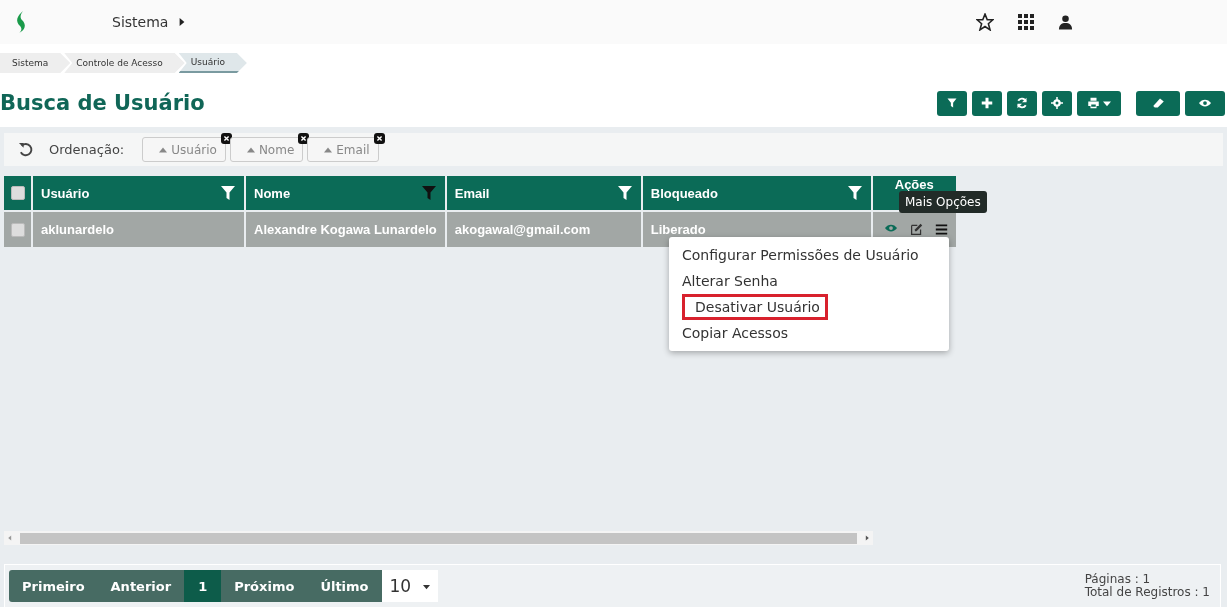 This screenshot has height=610, width=1227. What do you see at coordinates (272, 193) in the screenshot?
I see `column-header: Nome` at bounding box center [272, 193].